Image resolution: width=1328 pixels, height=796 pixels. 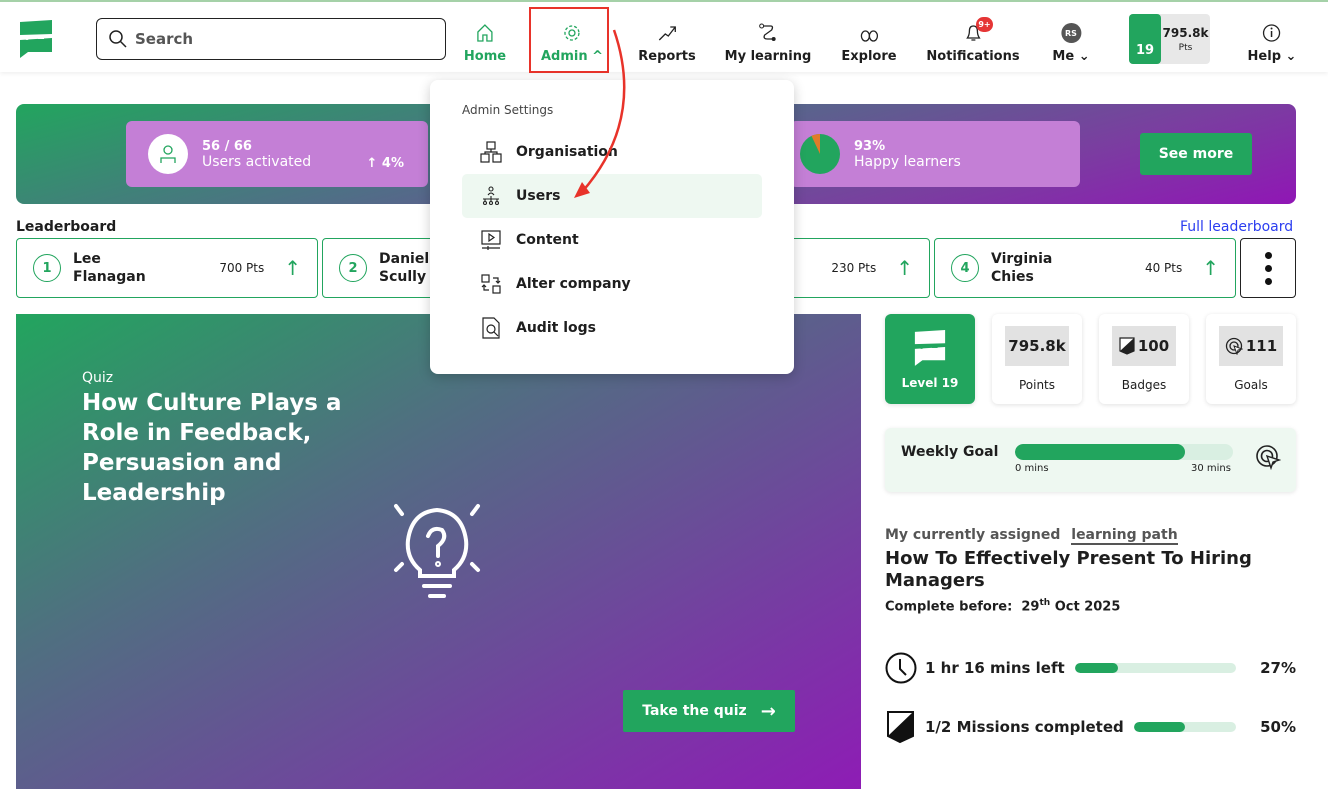 What do you see at coordinates (485, 56) in the screenshot?
I see `nav-label: Home` at bounding box center [485, 56].